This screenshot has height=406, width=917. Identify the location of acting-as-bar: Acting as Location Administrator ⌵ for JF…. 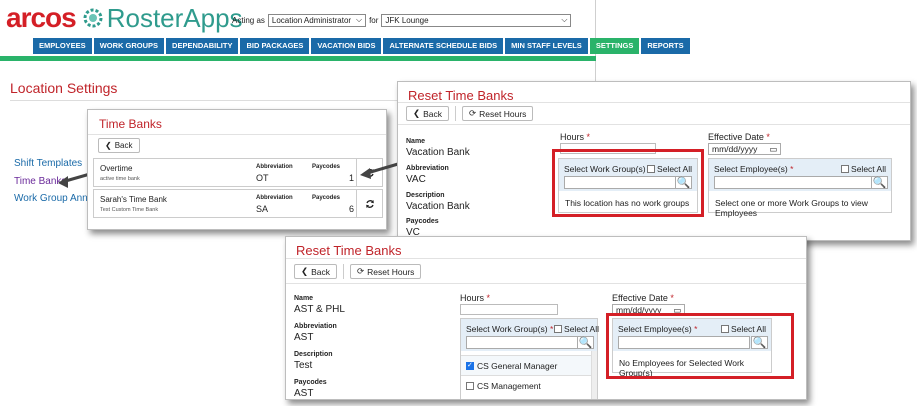
(402, 20).